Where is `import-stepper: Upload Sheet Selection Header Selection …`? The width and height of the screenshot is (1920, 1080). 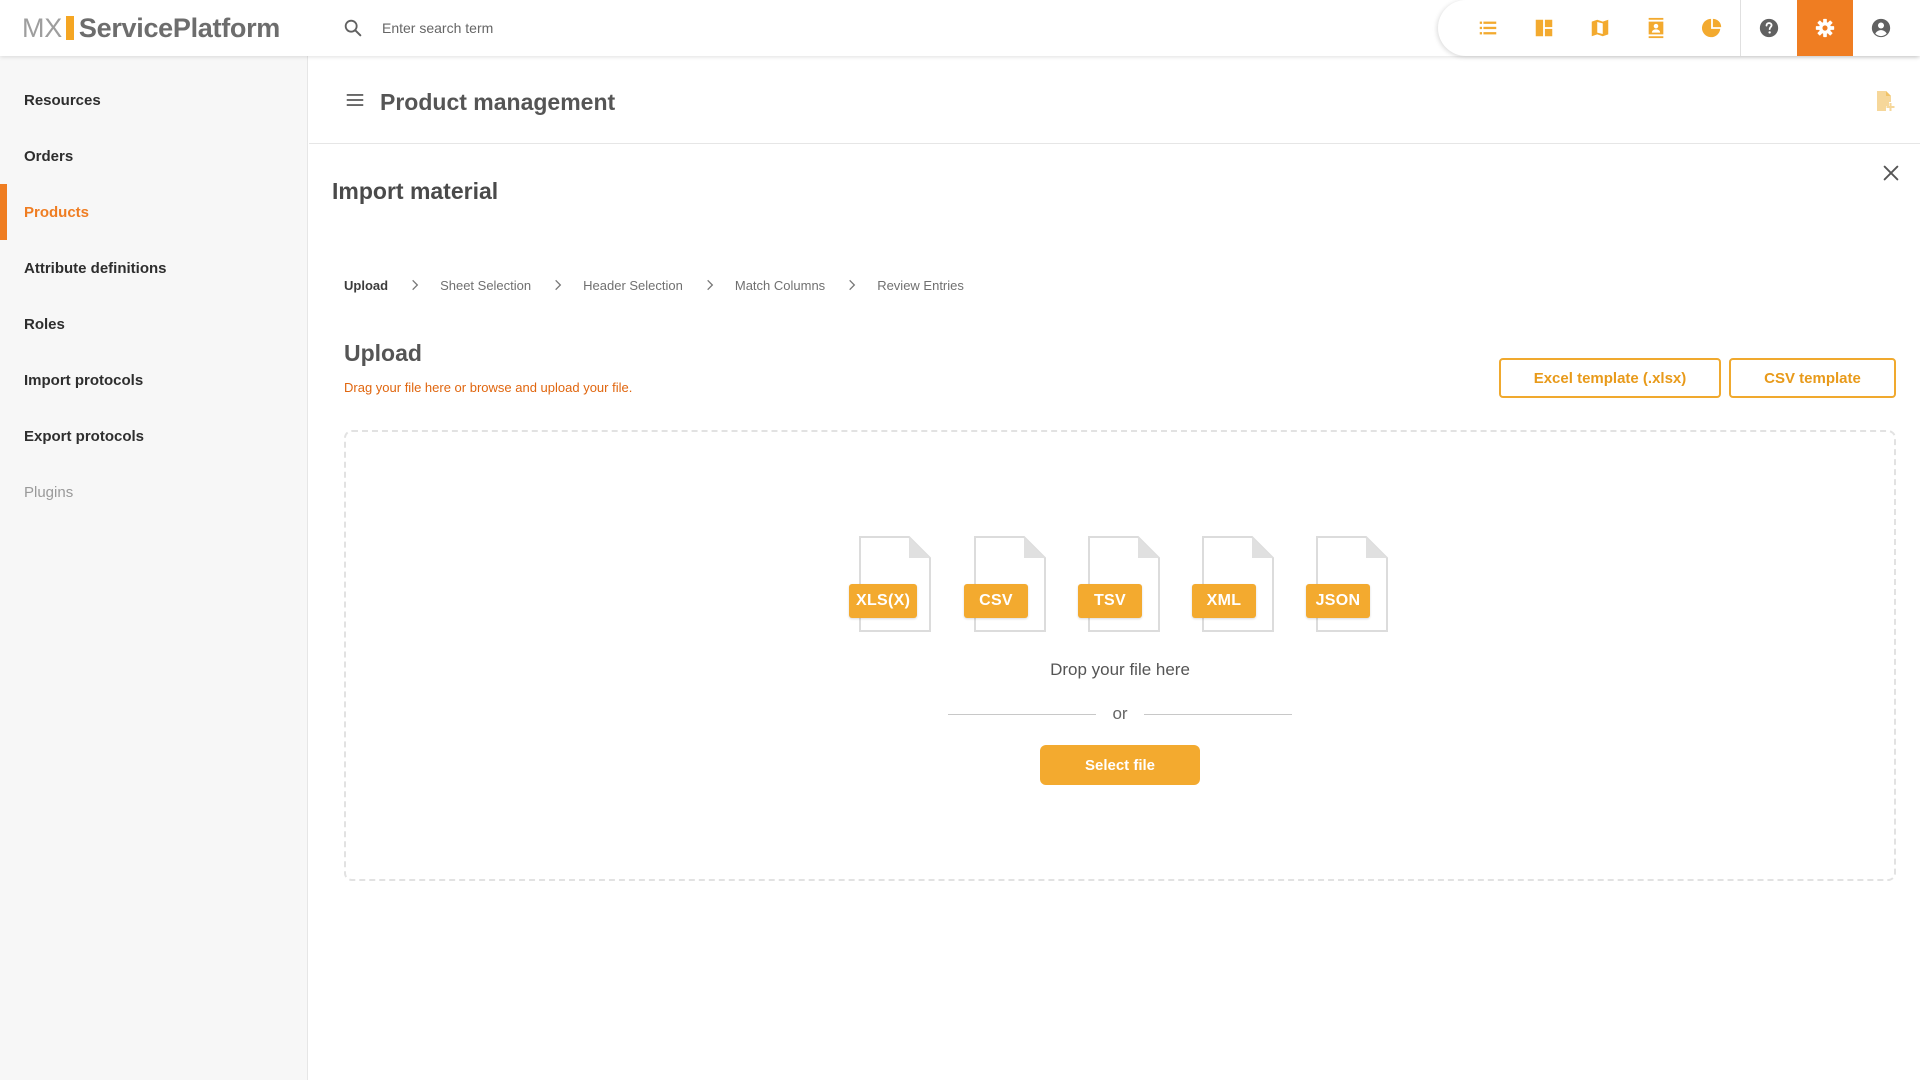 import-stepper: Upload Sheet Selection Header Selection … is located at coordinates (654, 285).